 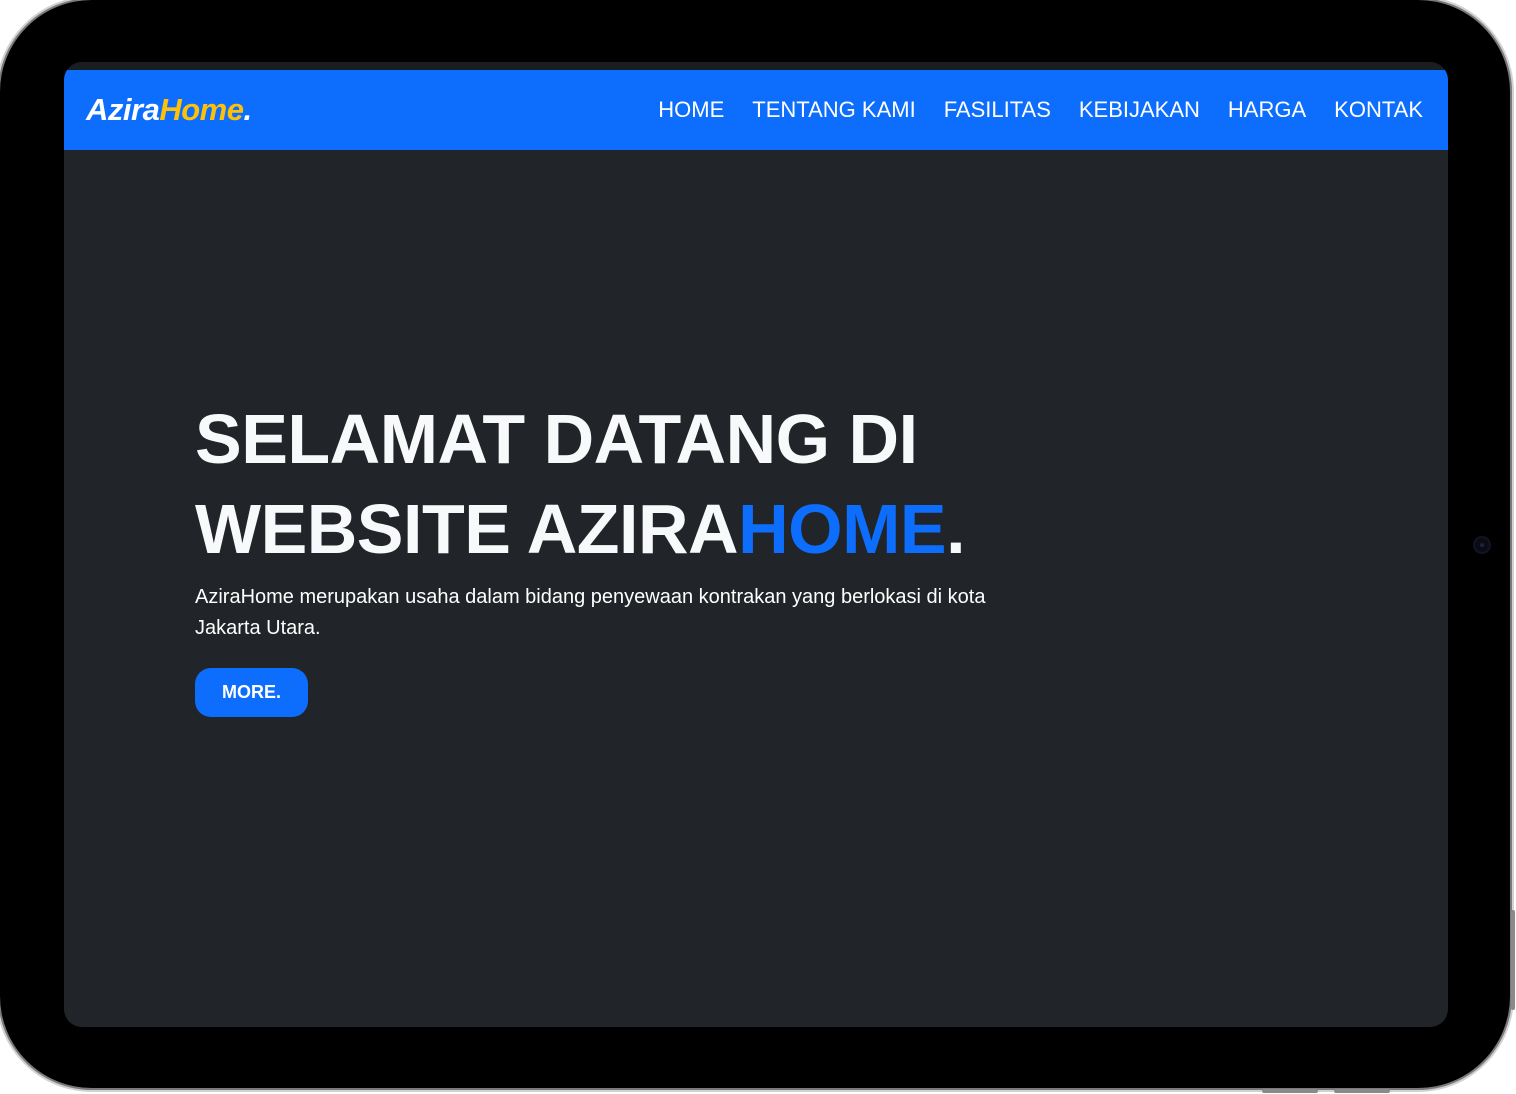 What do you see at coordinates (1267, 110) in the screenshot?
I see `nav-link-harga: HARGA` at bounding box center [1267, 110].